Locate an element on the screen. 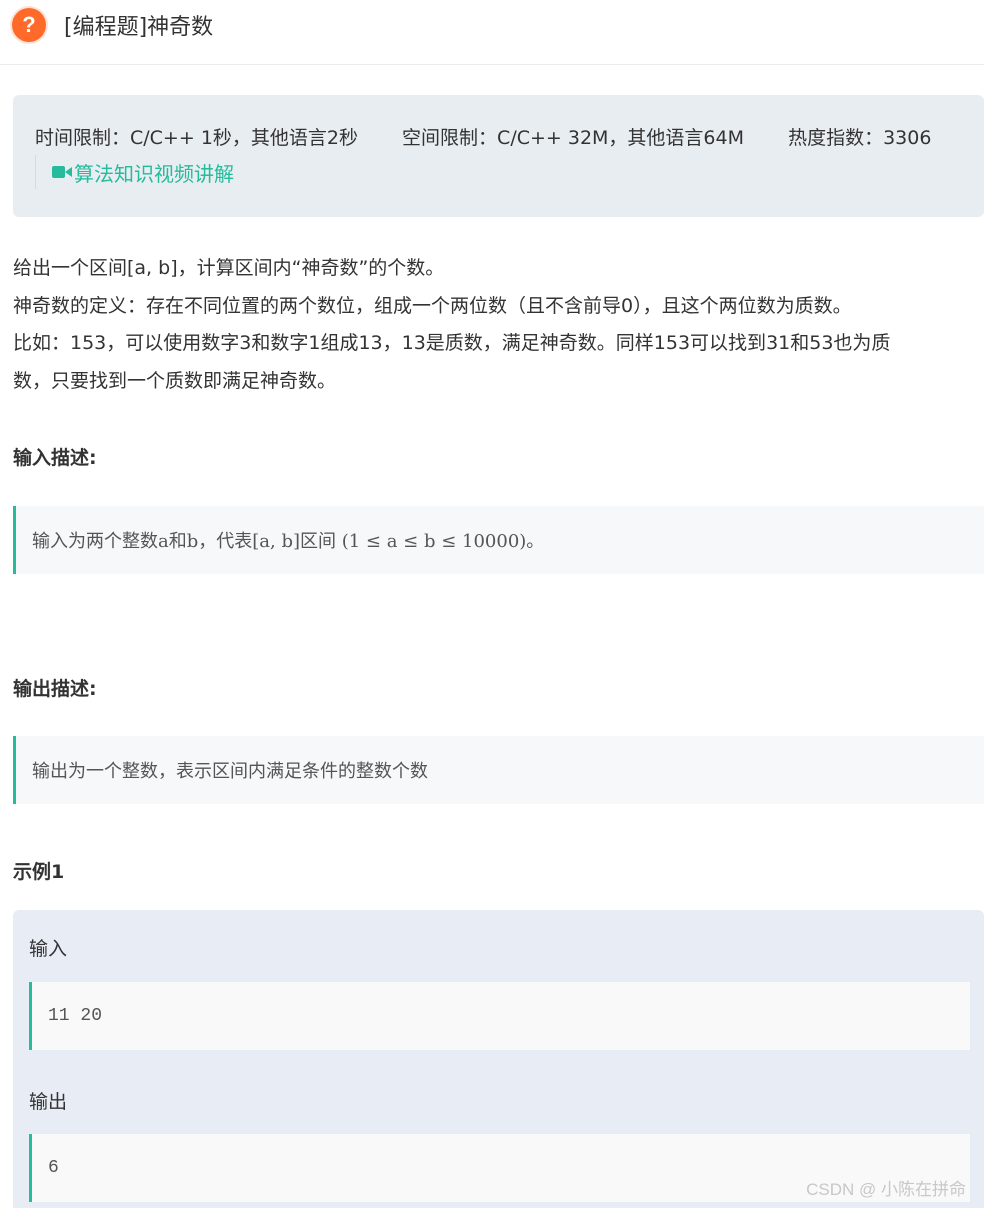 Image resolution: width=984 pixels, height=1208 pixels. time-limit: 时间限制：C/C++ 1秒，其他语言2秒 is located at coordinates (196, 138).